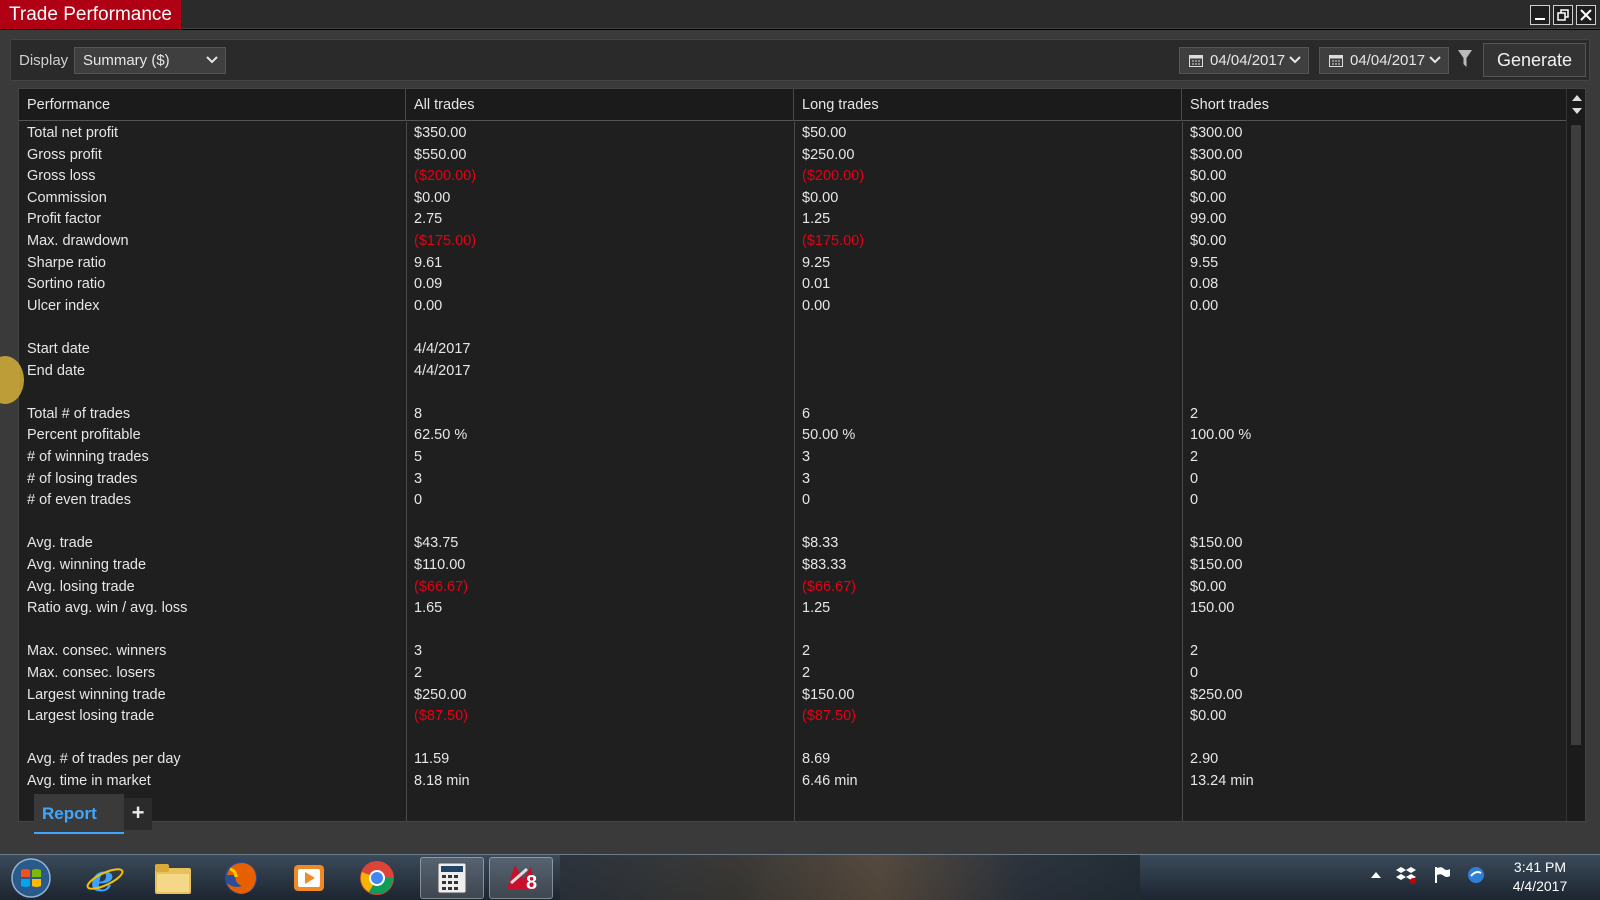 The width and height of the screenshot is (1600, 900). I want to click on short-trades-value: 0.08, so click(1204, 284).